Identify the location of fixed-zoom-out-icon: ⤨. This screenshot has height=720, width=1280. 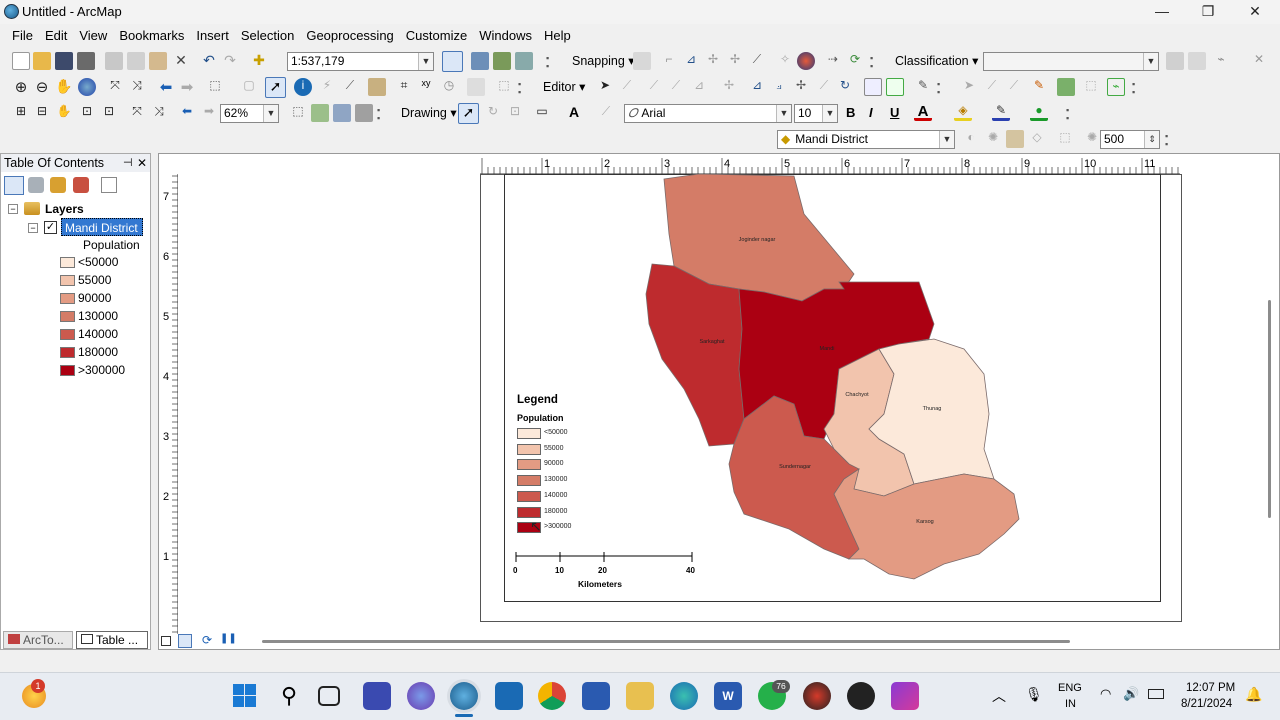
(137, 87).